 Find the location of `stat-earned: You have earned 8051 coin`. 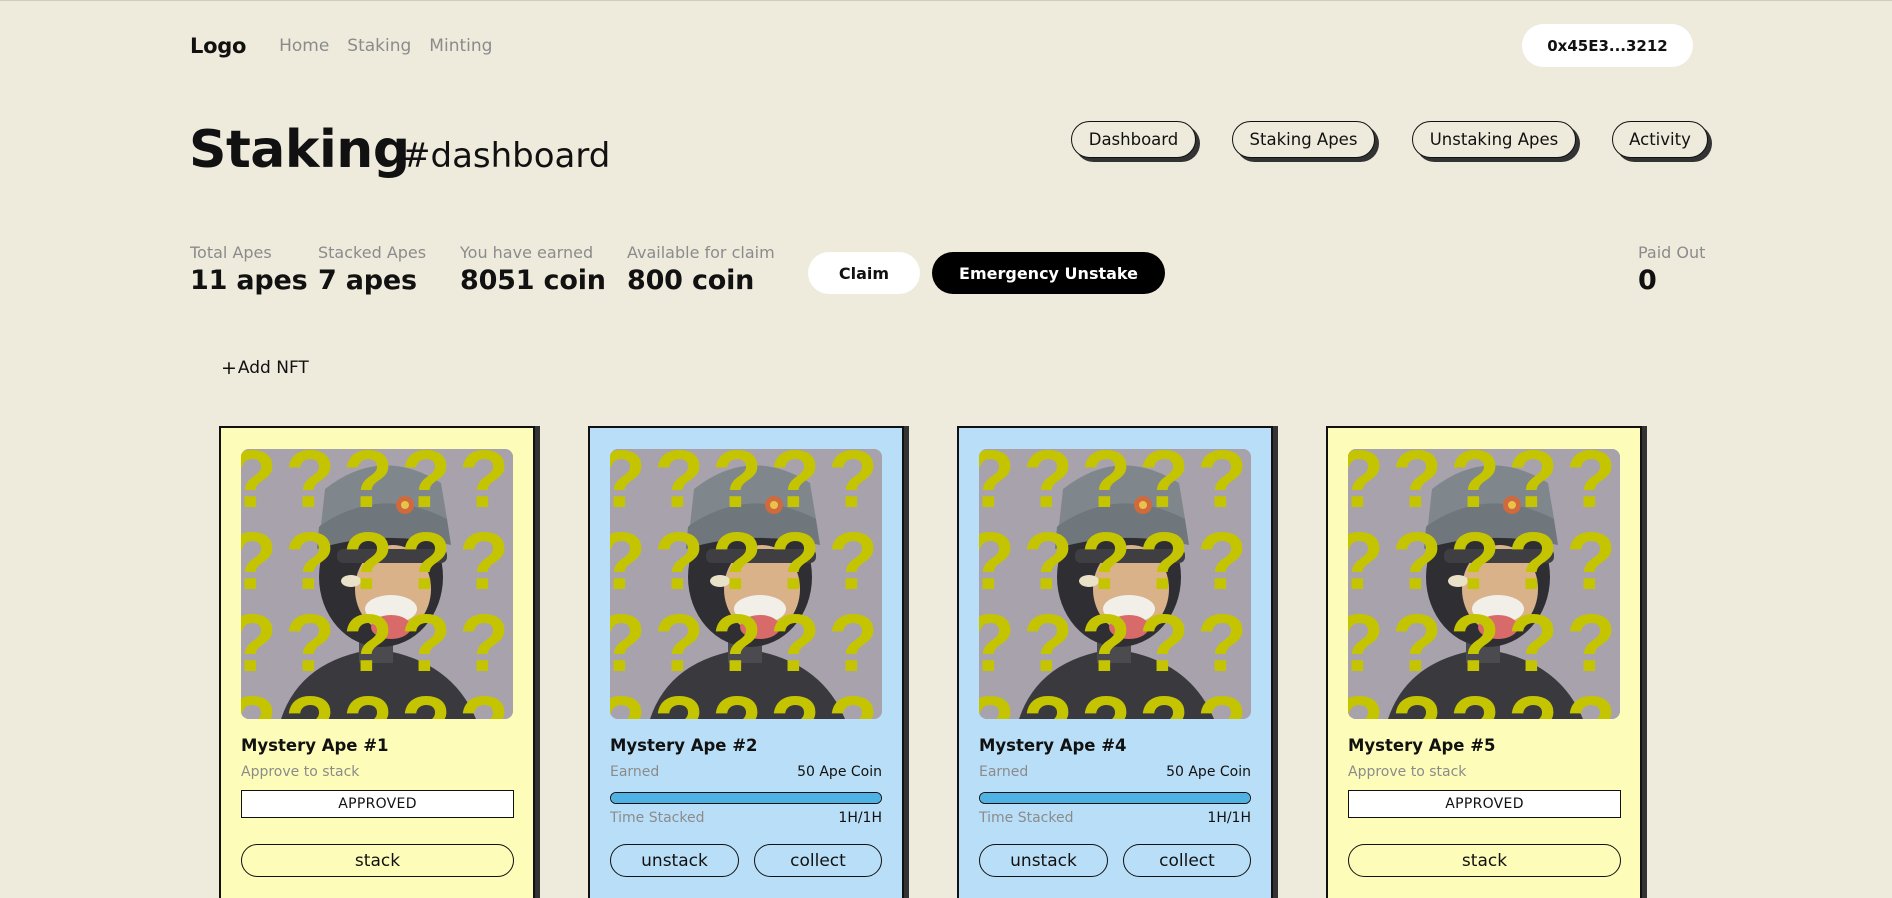

stat-earned: You have earned 8051 coin is located at coordinates (533, 270).